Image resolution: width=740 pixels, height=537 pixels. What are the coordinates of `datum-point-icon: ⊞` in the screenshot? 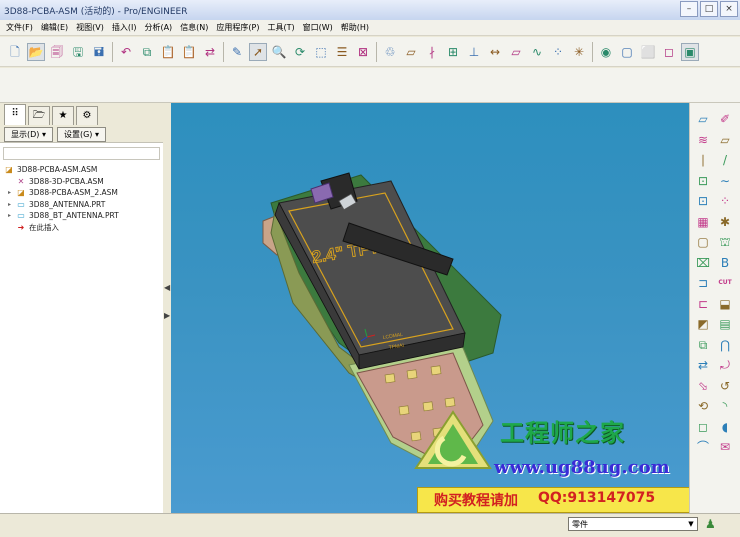 It's located at (453, 52).